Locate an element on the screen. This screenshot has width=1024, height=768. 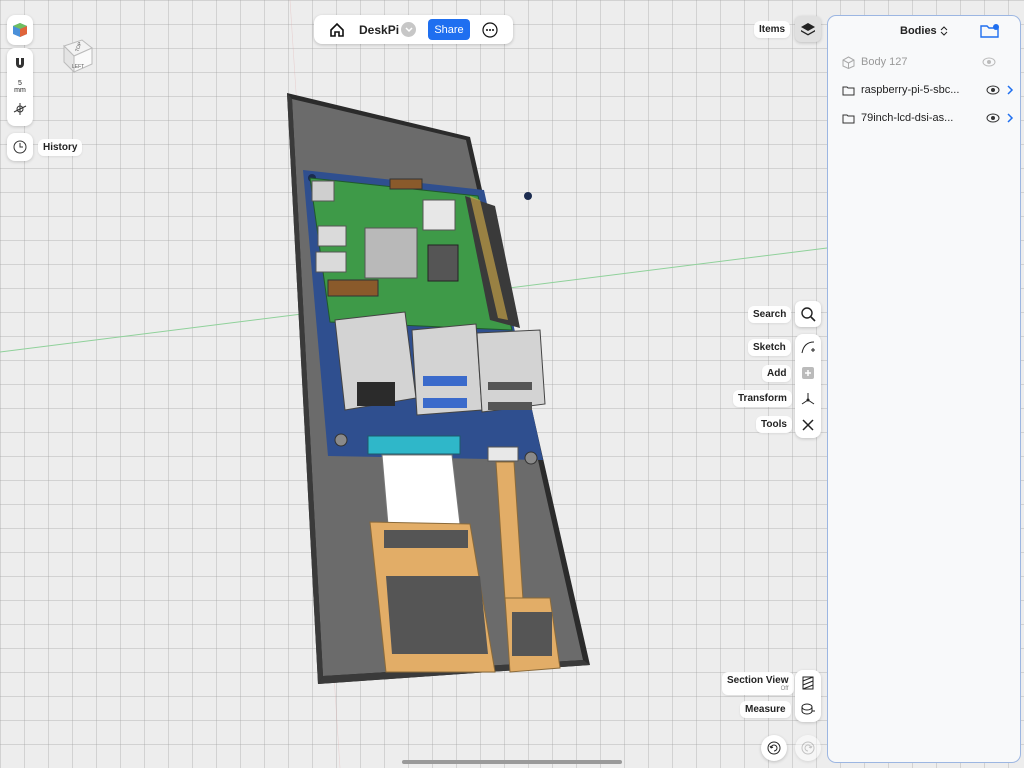
unit-label: mm is located at coordinates (20, 90).